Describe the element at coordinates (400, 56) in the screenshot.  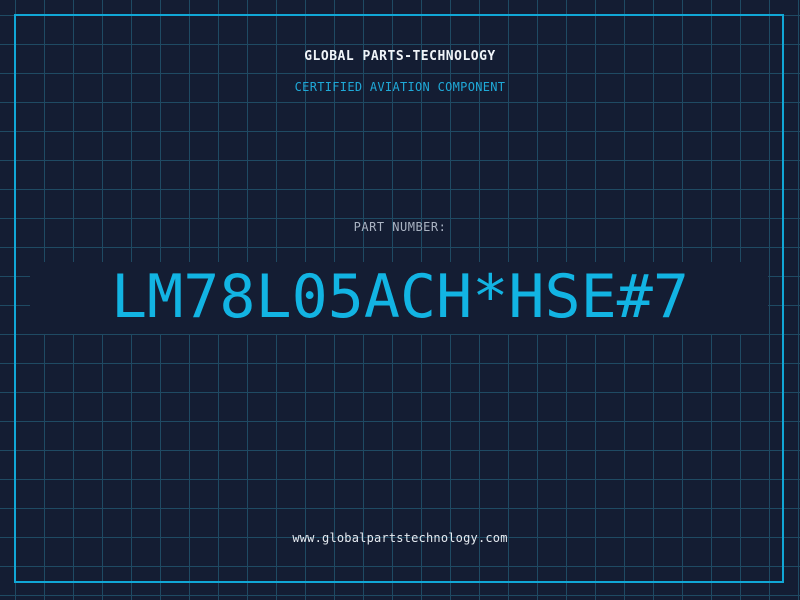
I see `brand-title: GLOBAL PARTS-TECHNOLOGY` at that location.